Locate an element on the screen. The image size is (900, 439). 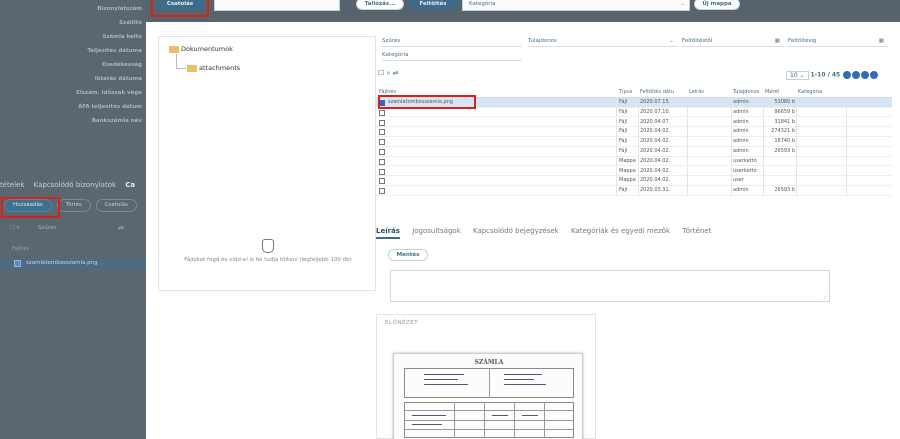
table-row: Fájl 2020.04.02. admin 274321 b is located at coordinates (634, 132).